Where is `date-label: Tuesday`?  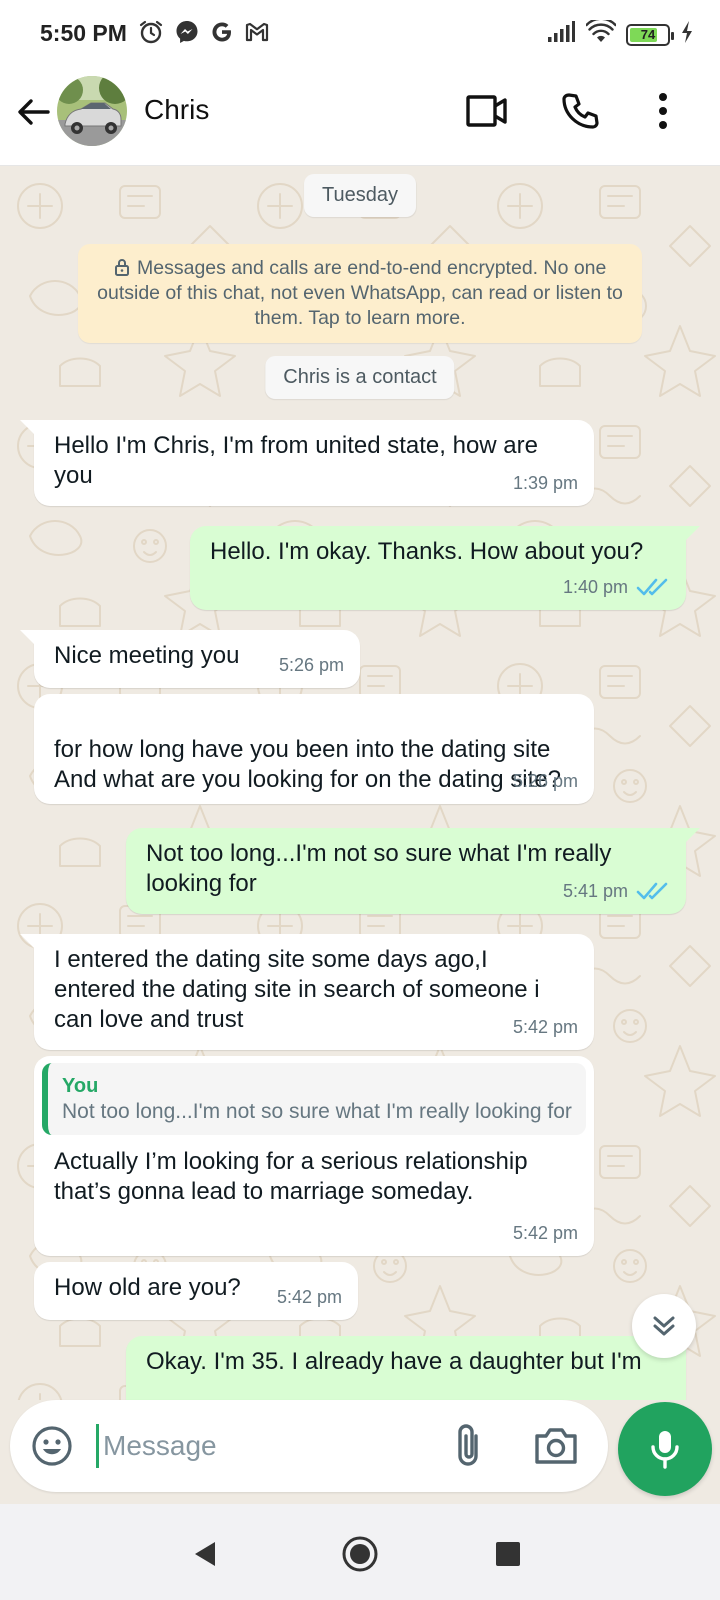 date-label: Tuesday is located at coordinates (360, 195).